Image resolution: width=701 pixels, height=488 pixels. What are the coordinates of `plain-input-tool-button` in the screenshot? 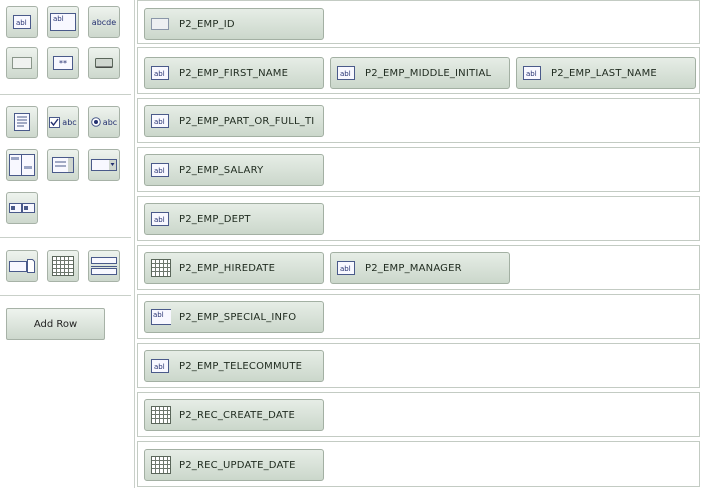 It's located at (22, 63).